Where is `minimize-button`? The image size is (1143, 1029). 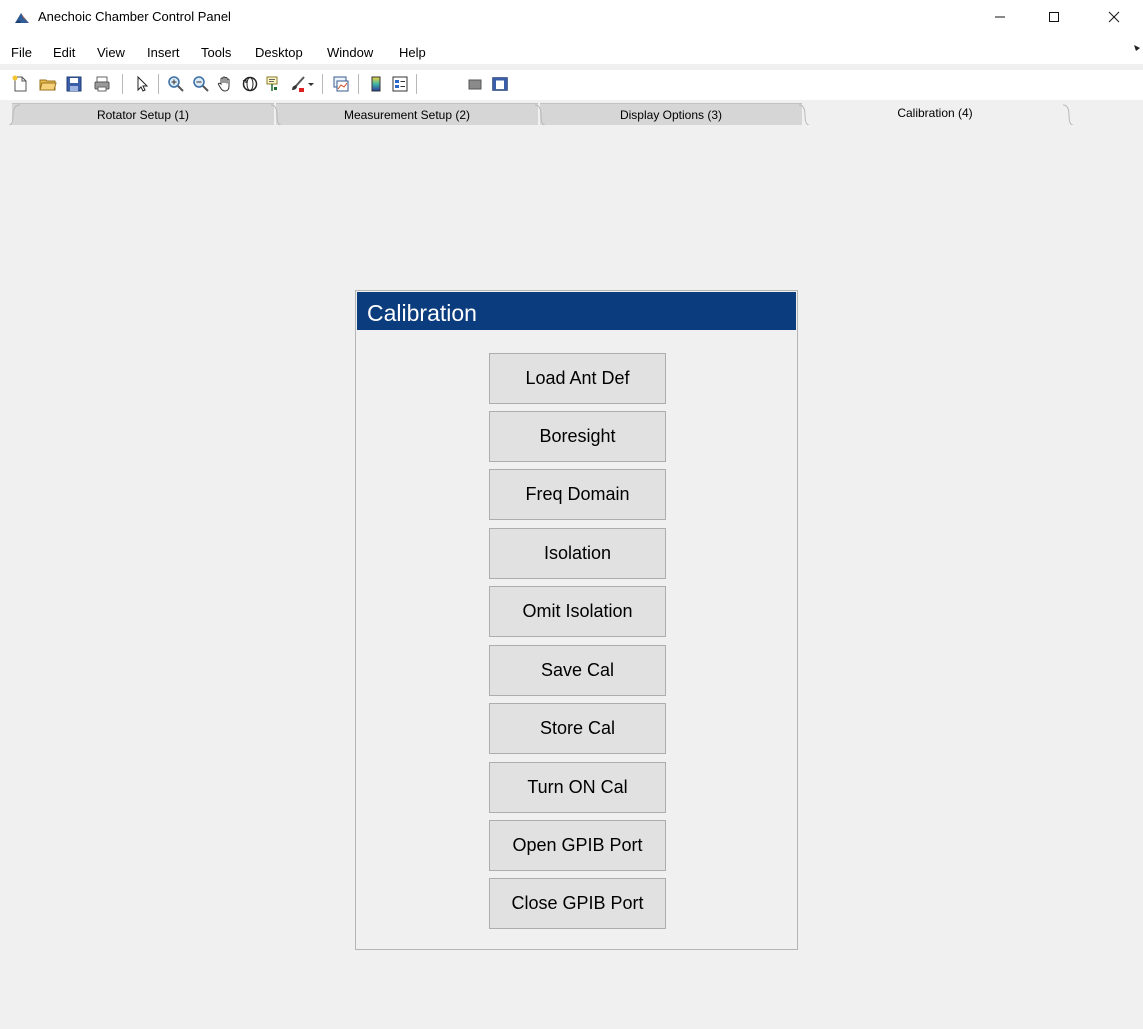
minimize-button is located at coordinates (1000, 17).